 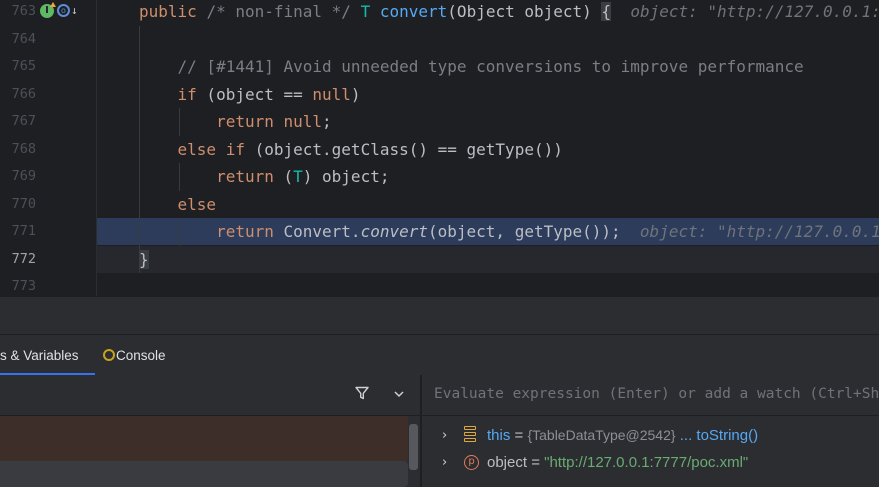 I want to click on variable-type: {TableDataType@2542}, so click(x=601, y=435).